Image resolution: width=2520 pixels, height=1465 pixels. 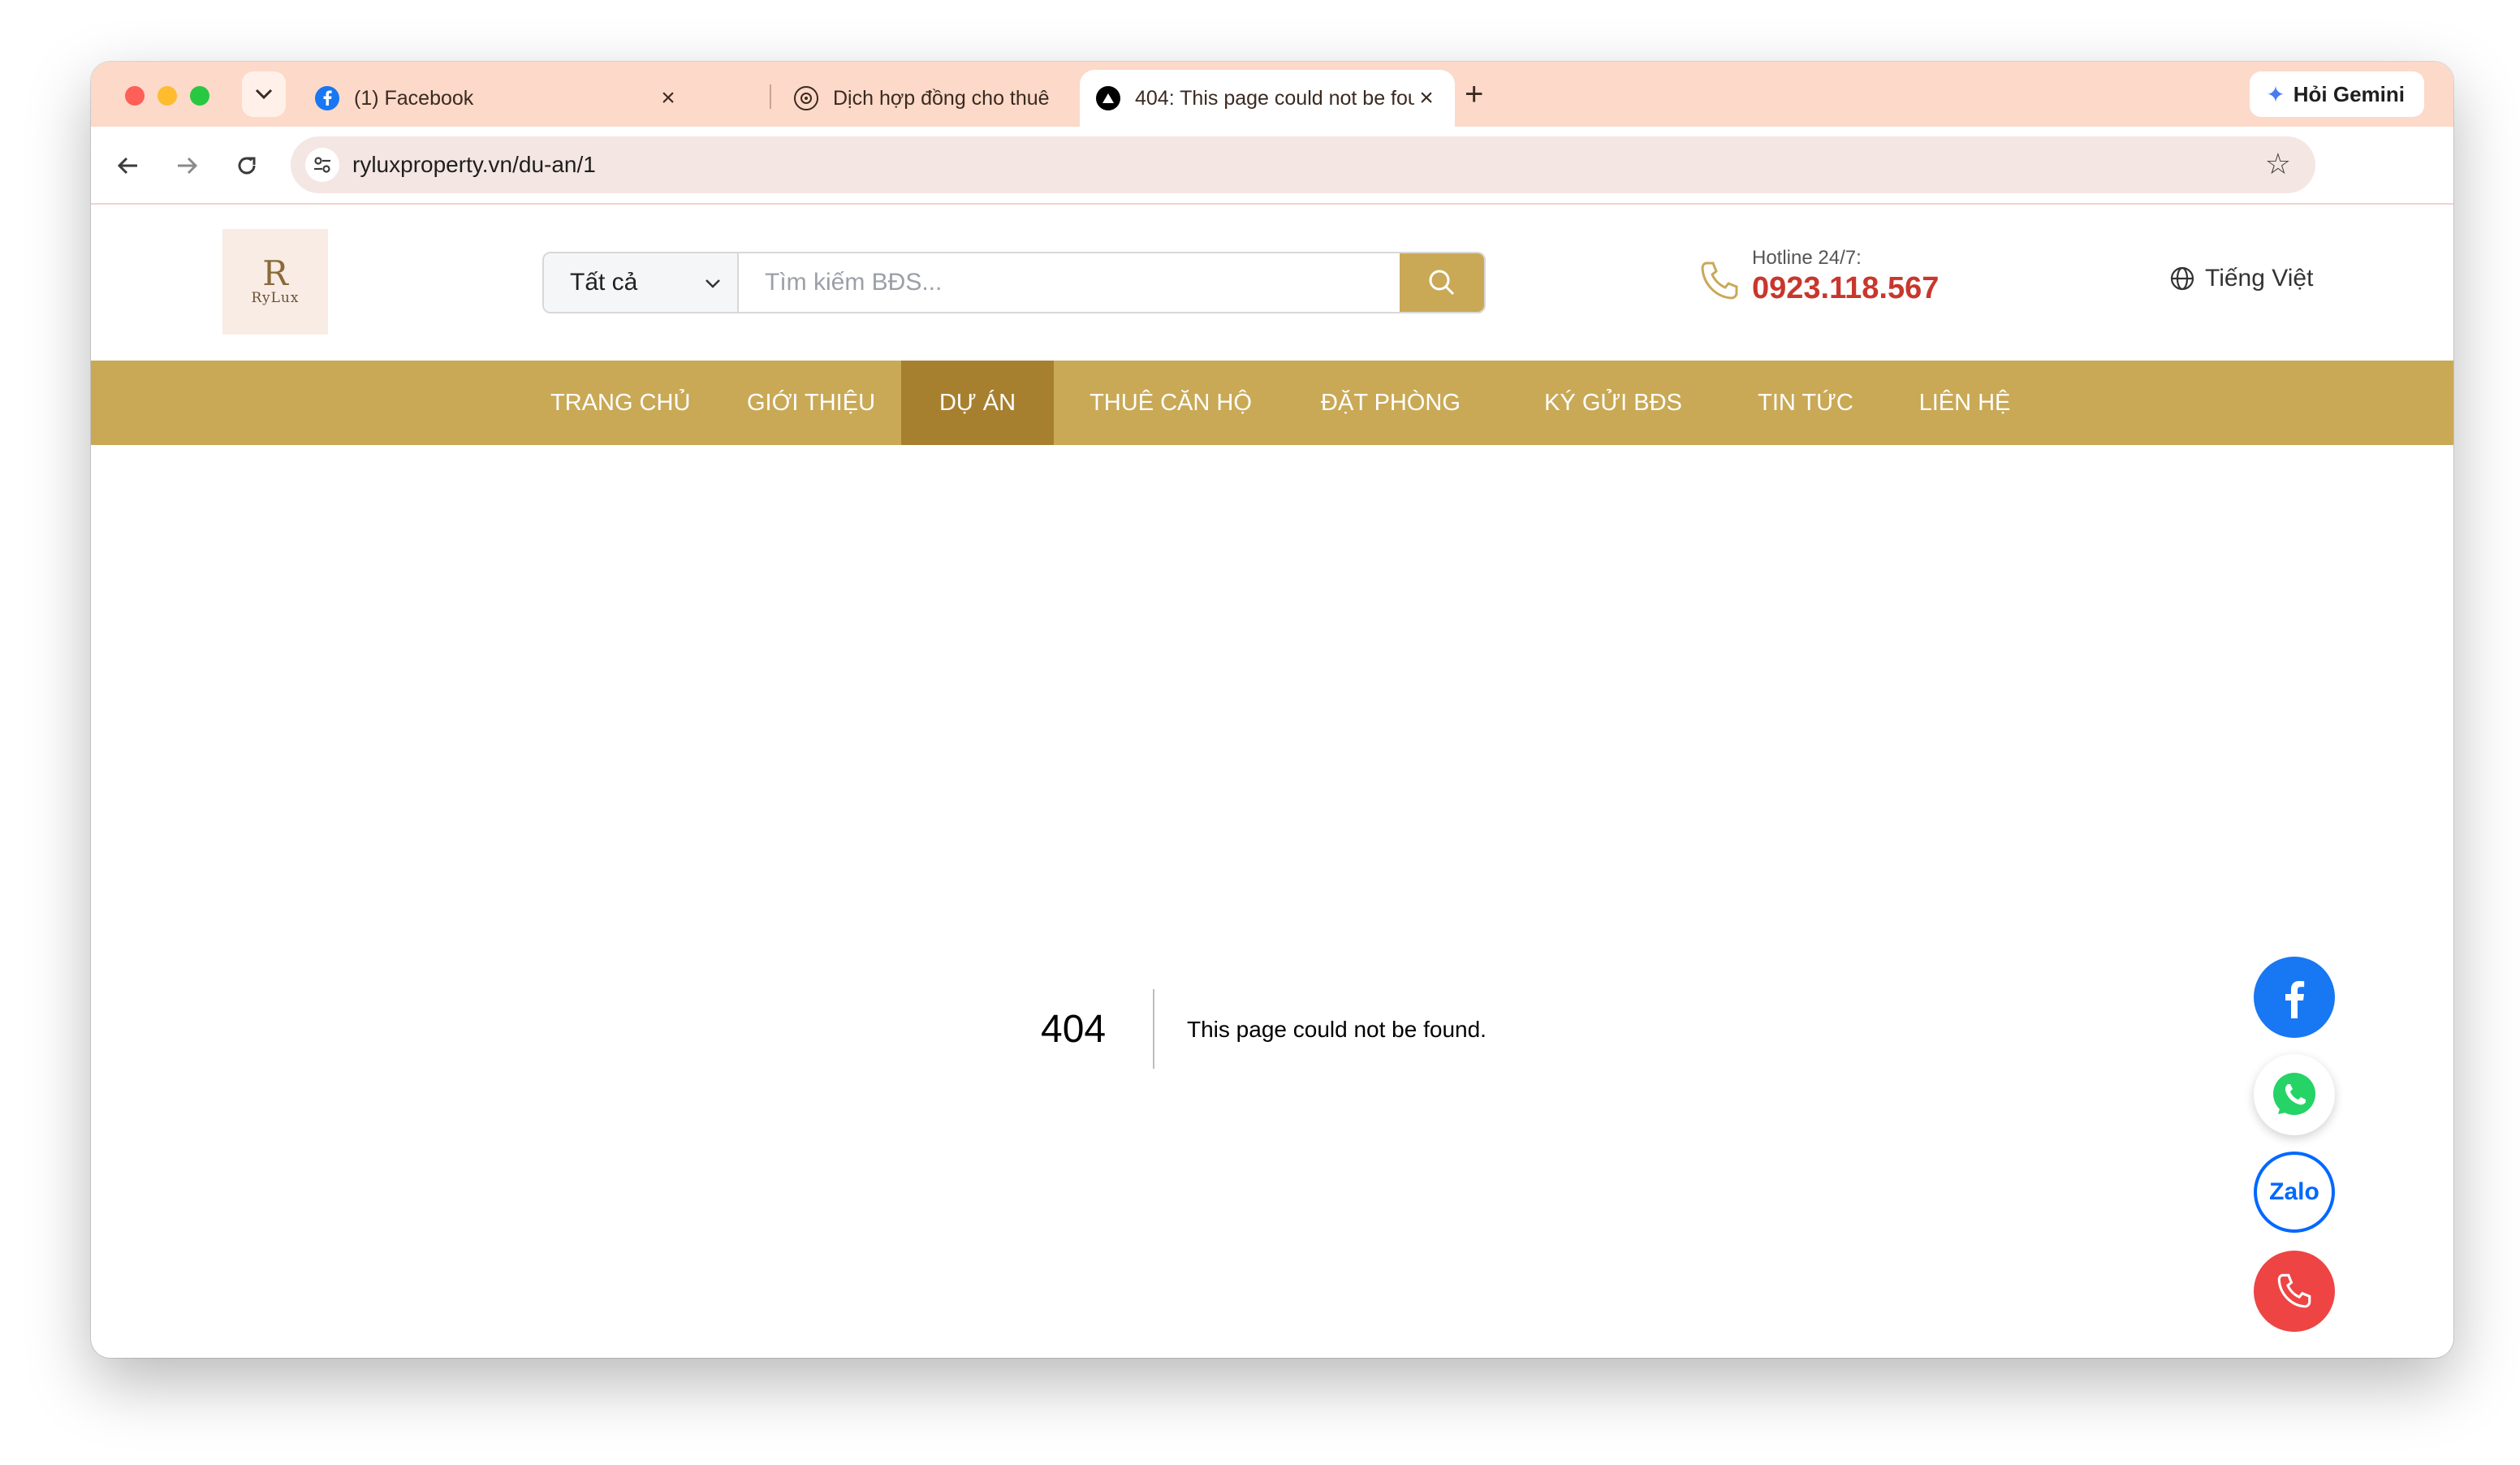 I want to click on logo-monogram: R, so click(x=275, y=273).